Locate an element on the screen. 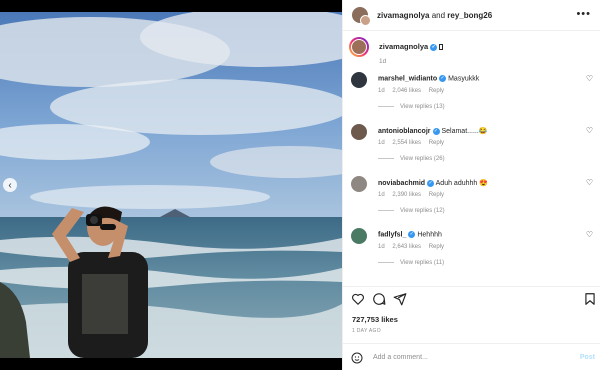 The image size is (600, 371). comment-username: noviabachmid is located at coordinates (401, 183).